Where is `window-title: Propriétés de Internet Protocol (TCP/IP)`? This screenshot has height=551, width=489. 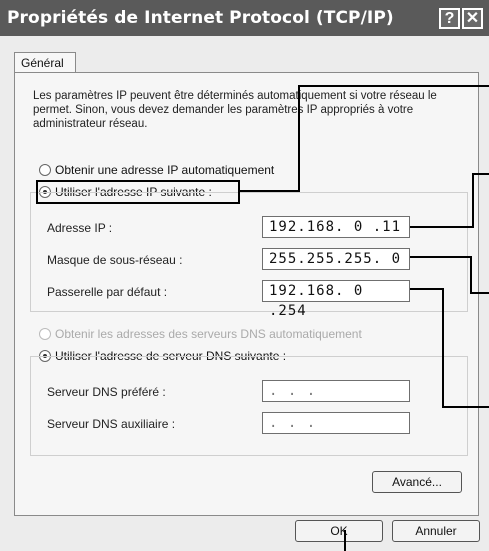
window-title: Propriétés de Internet Protocol (TCP/IP) is located at coordinates (200, 18).